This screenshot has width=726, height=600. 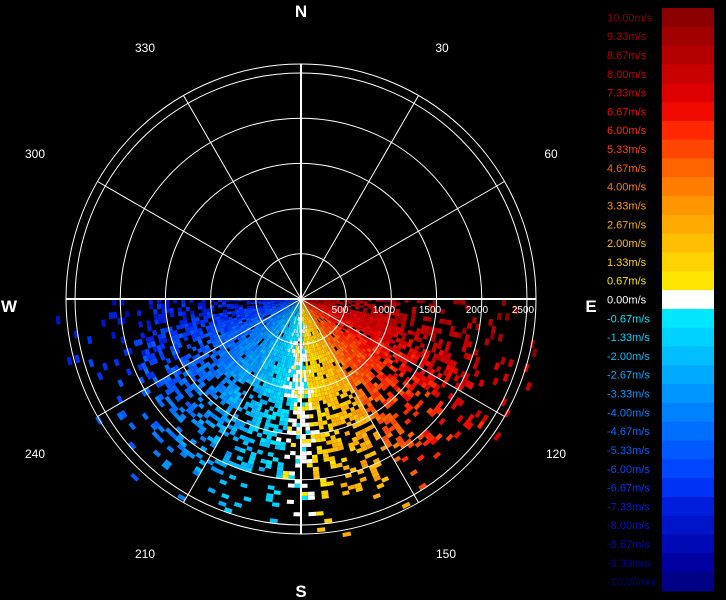 What do you see at coordinates (211, 490) in the screenshot?
I see `velocity-gate-2030` at bounding box center [211, 490].